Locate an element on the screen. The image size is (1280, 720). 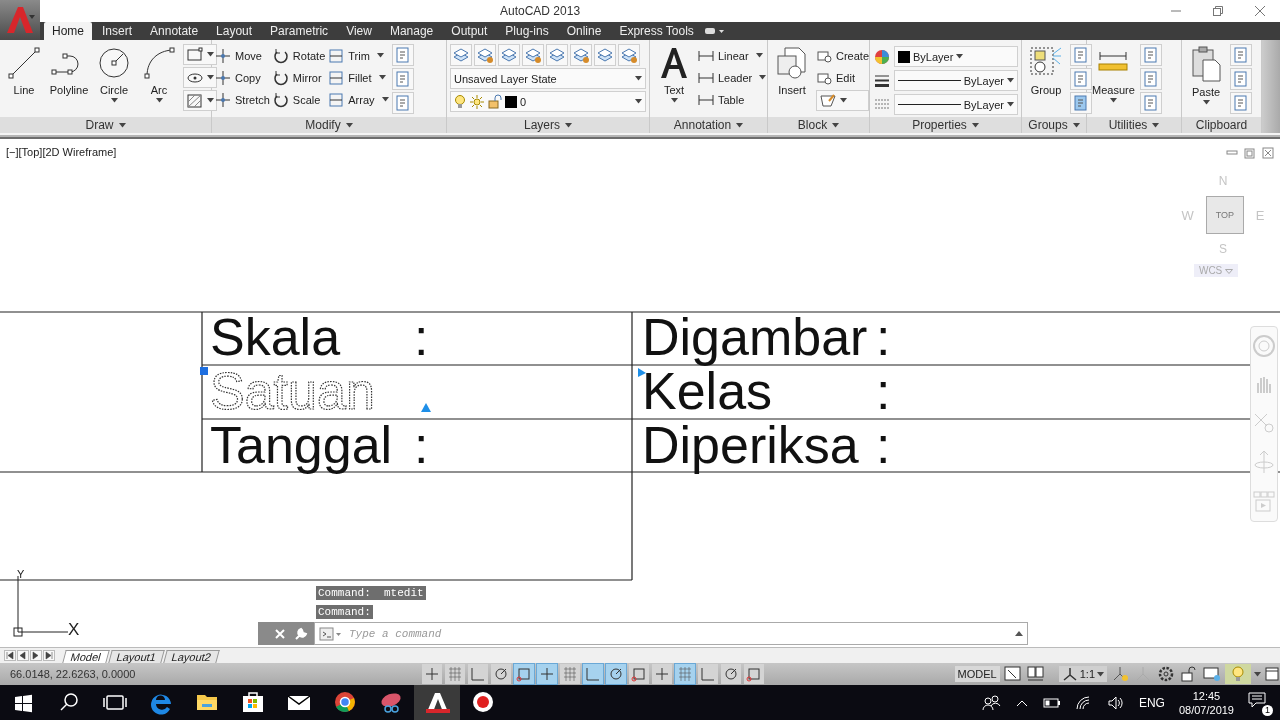
cad-app-icon is located at coordinates (437, 702).